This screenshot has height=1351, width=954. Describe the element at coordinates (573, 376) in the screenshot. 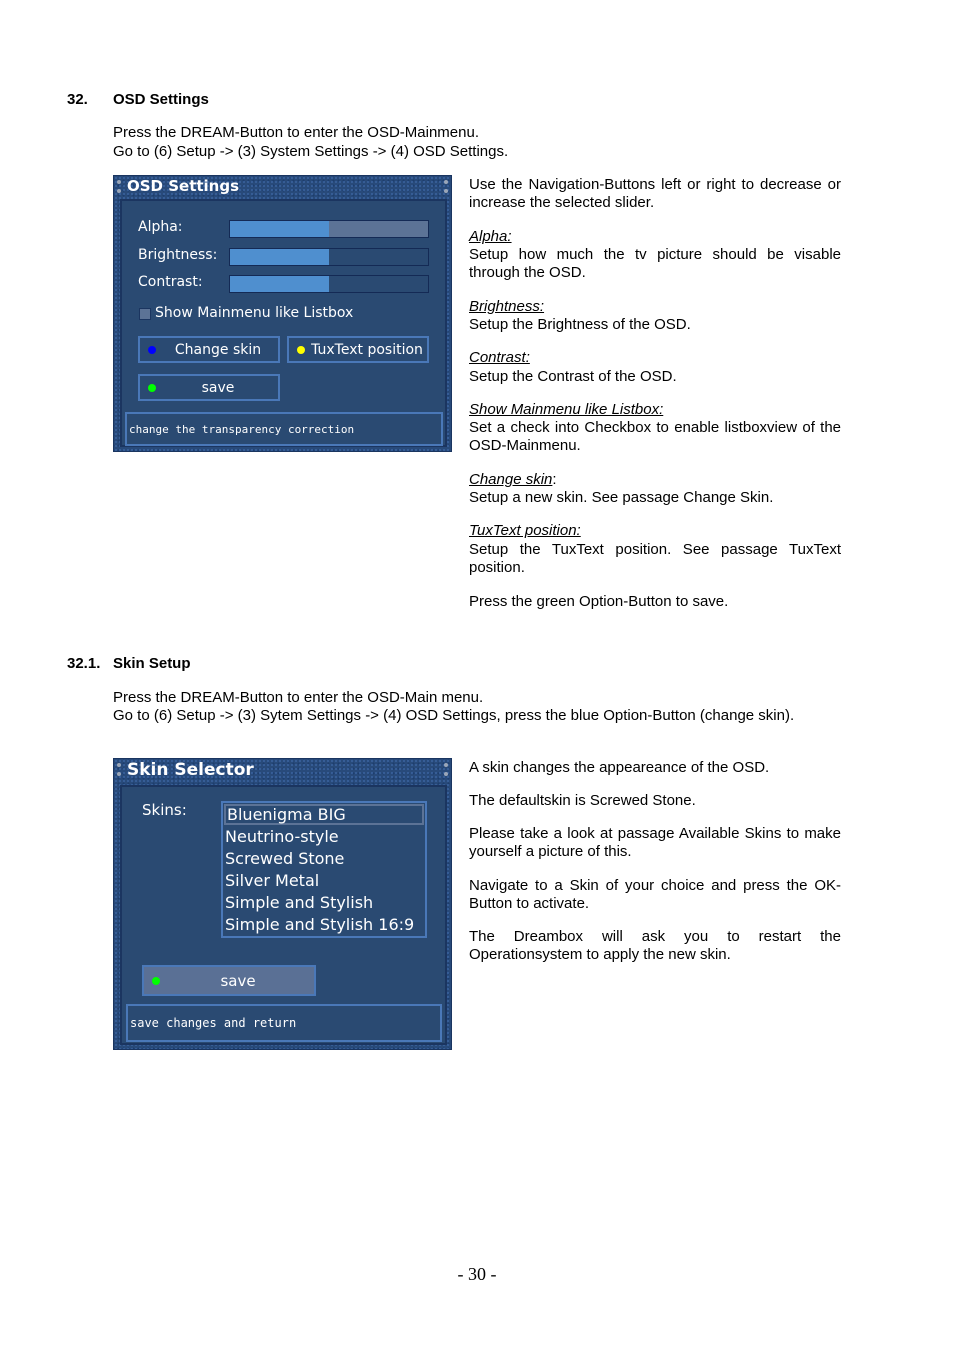

I see `desc-contrast: Setup the Contrast of the OSD.` at that location.